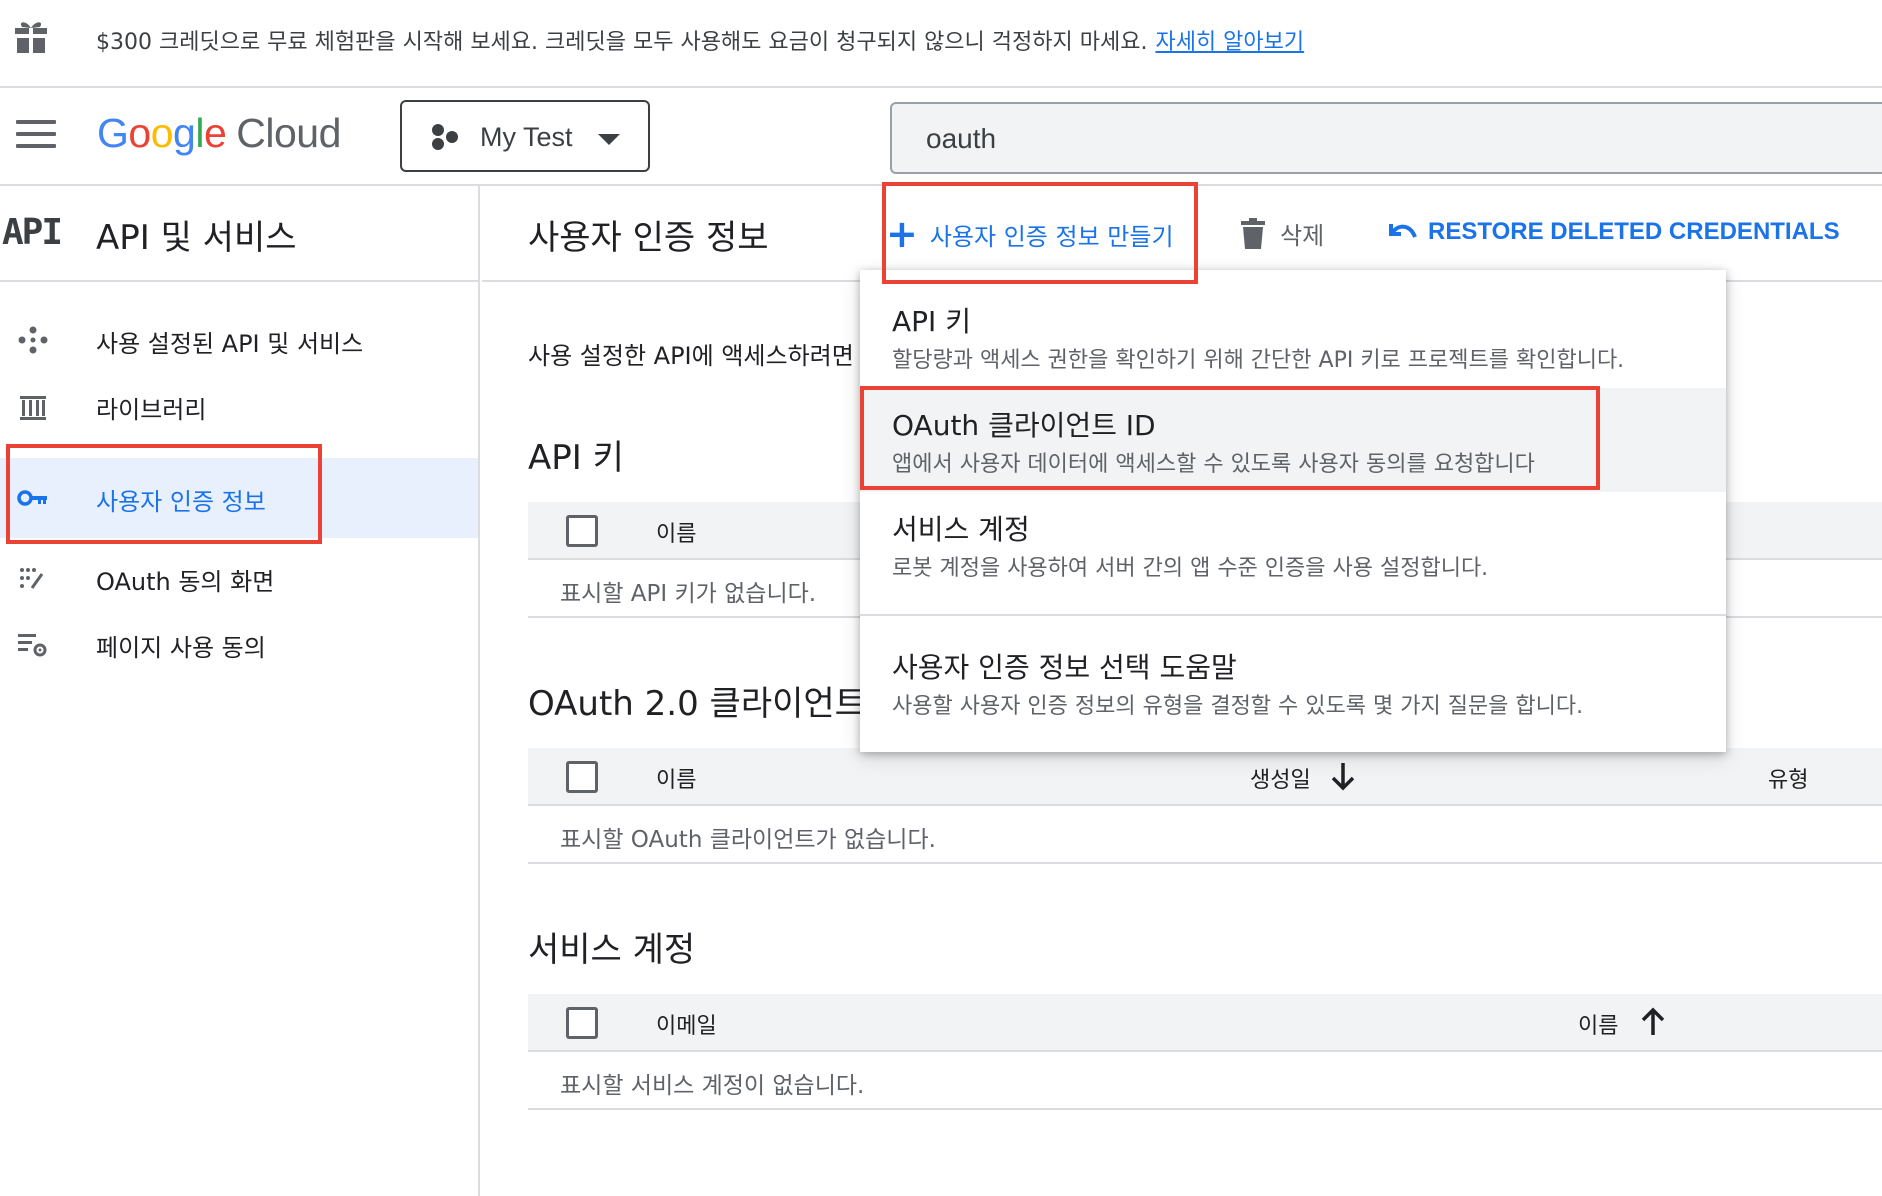  I want to click on logo-letter: g, so click(184, 133).